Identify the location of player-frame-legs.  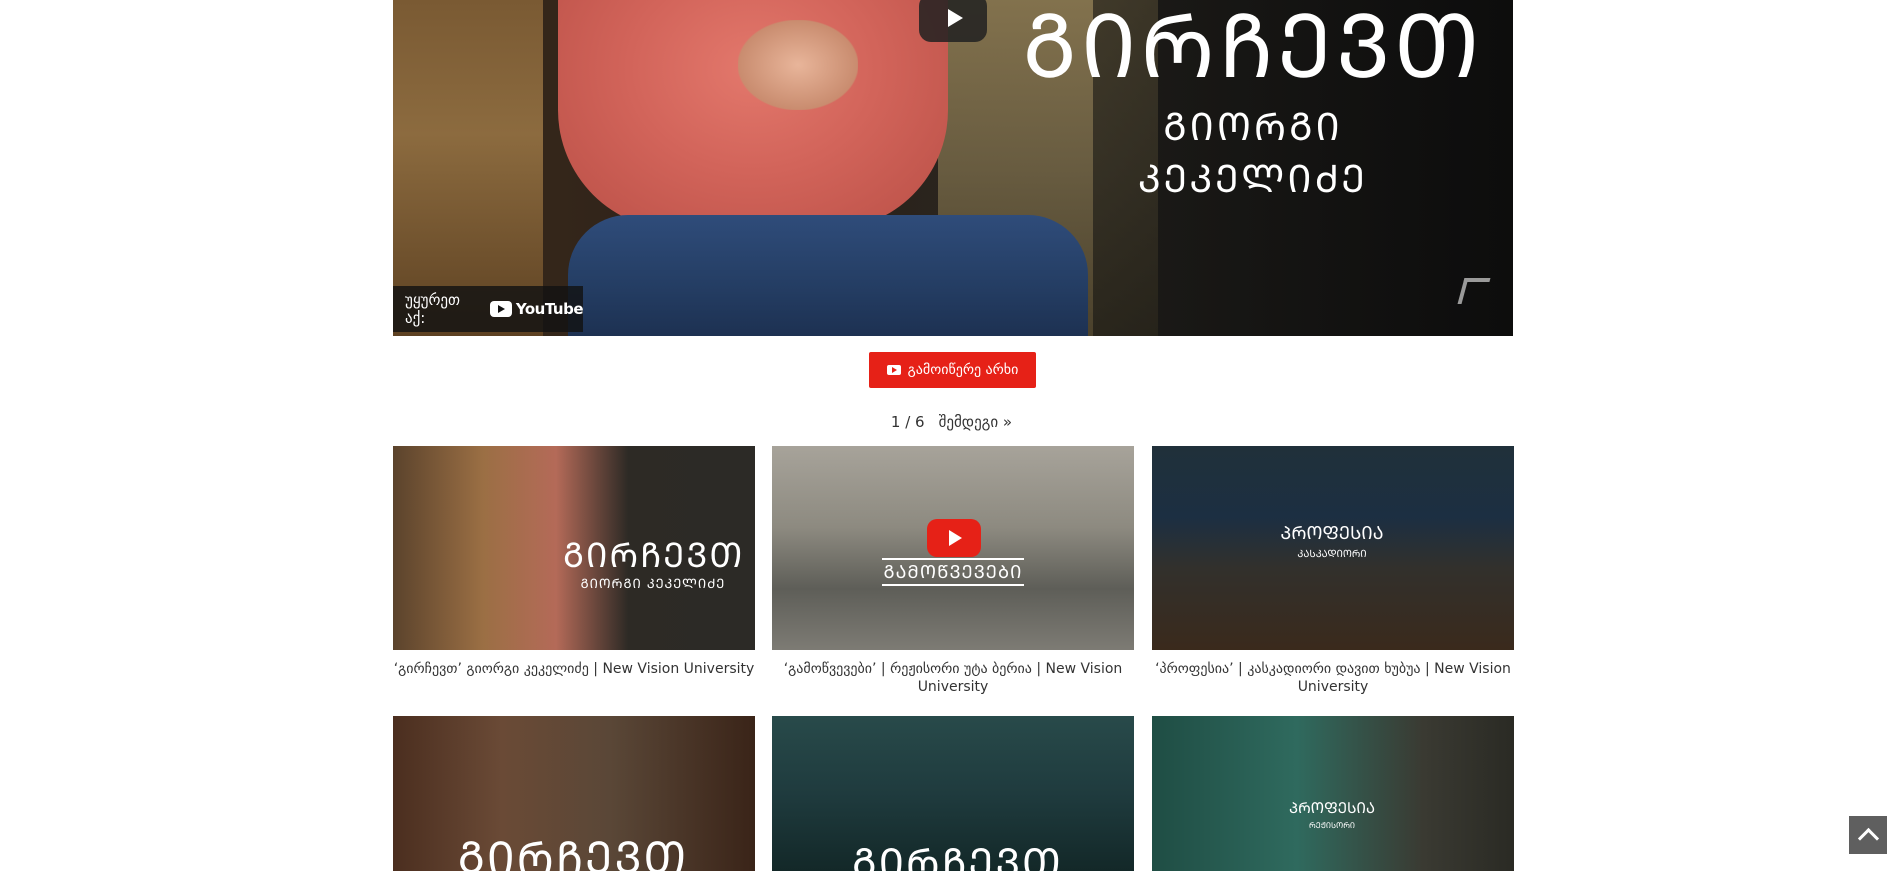
(828, 275).